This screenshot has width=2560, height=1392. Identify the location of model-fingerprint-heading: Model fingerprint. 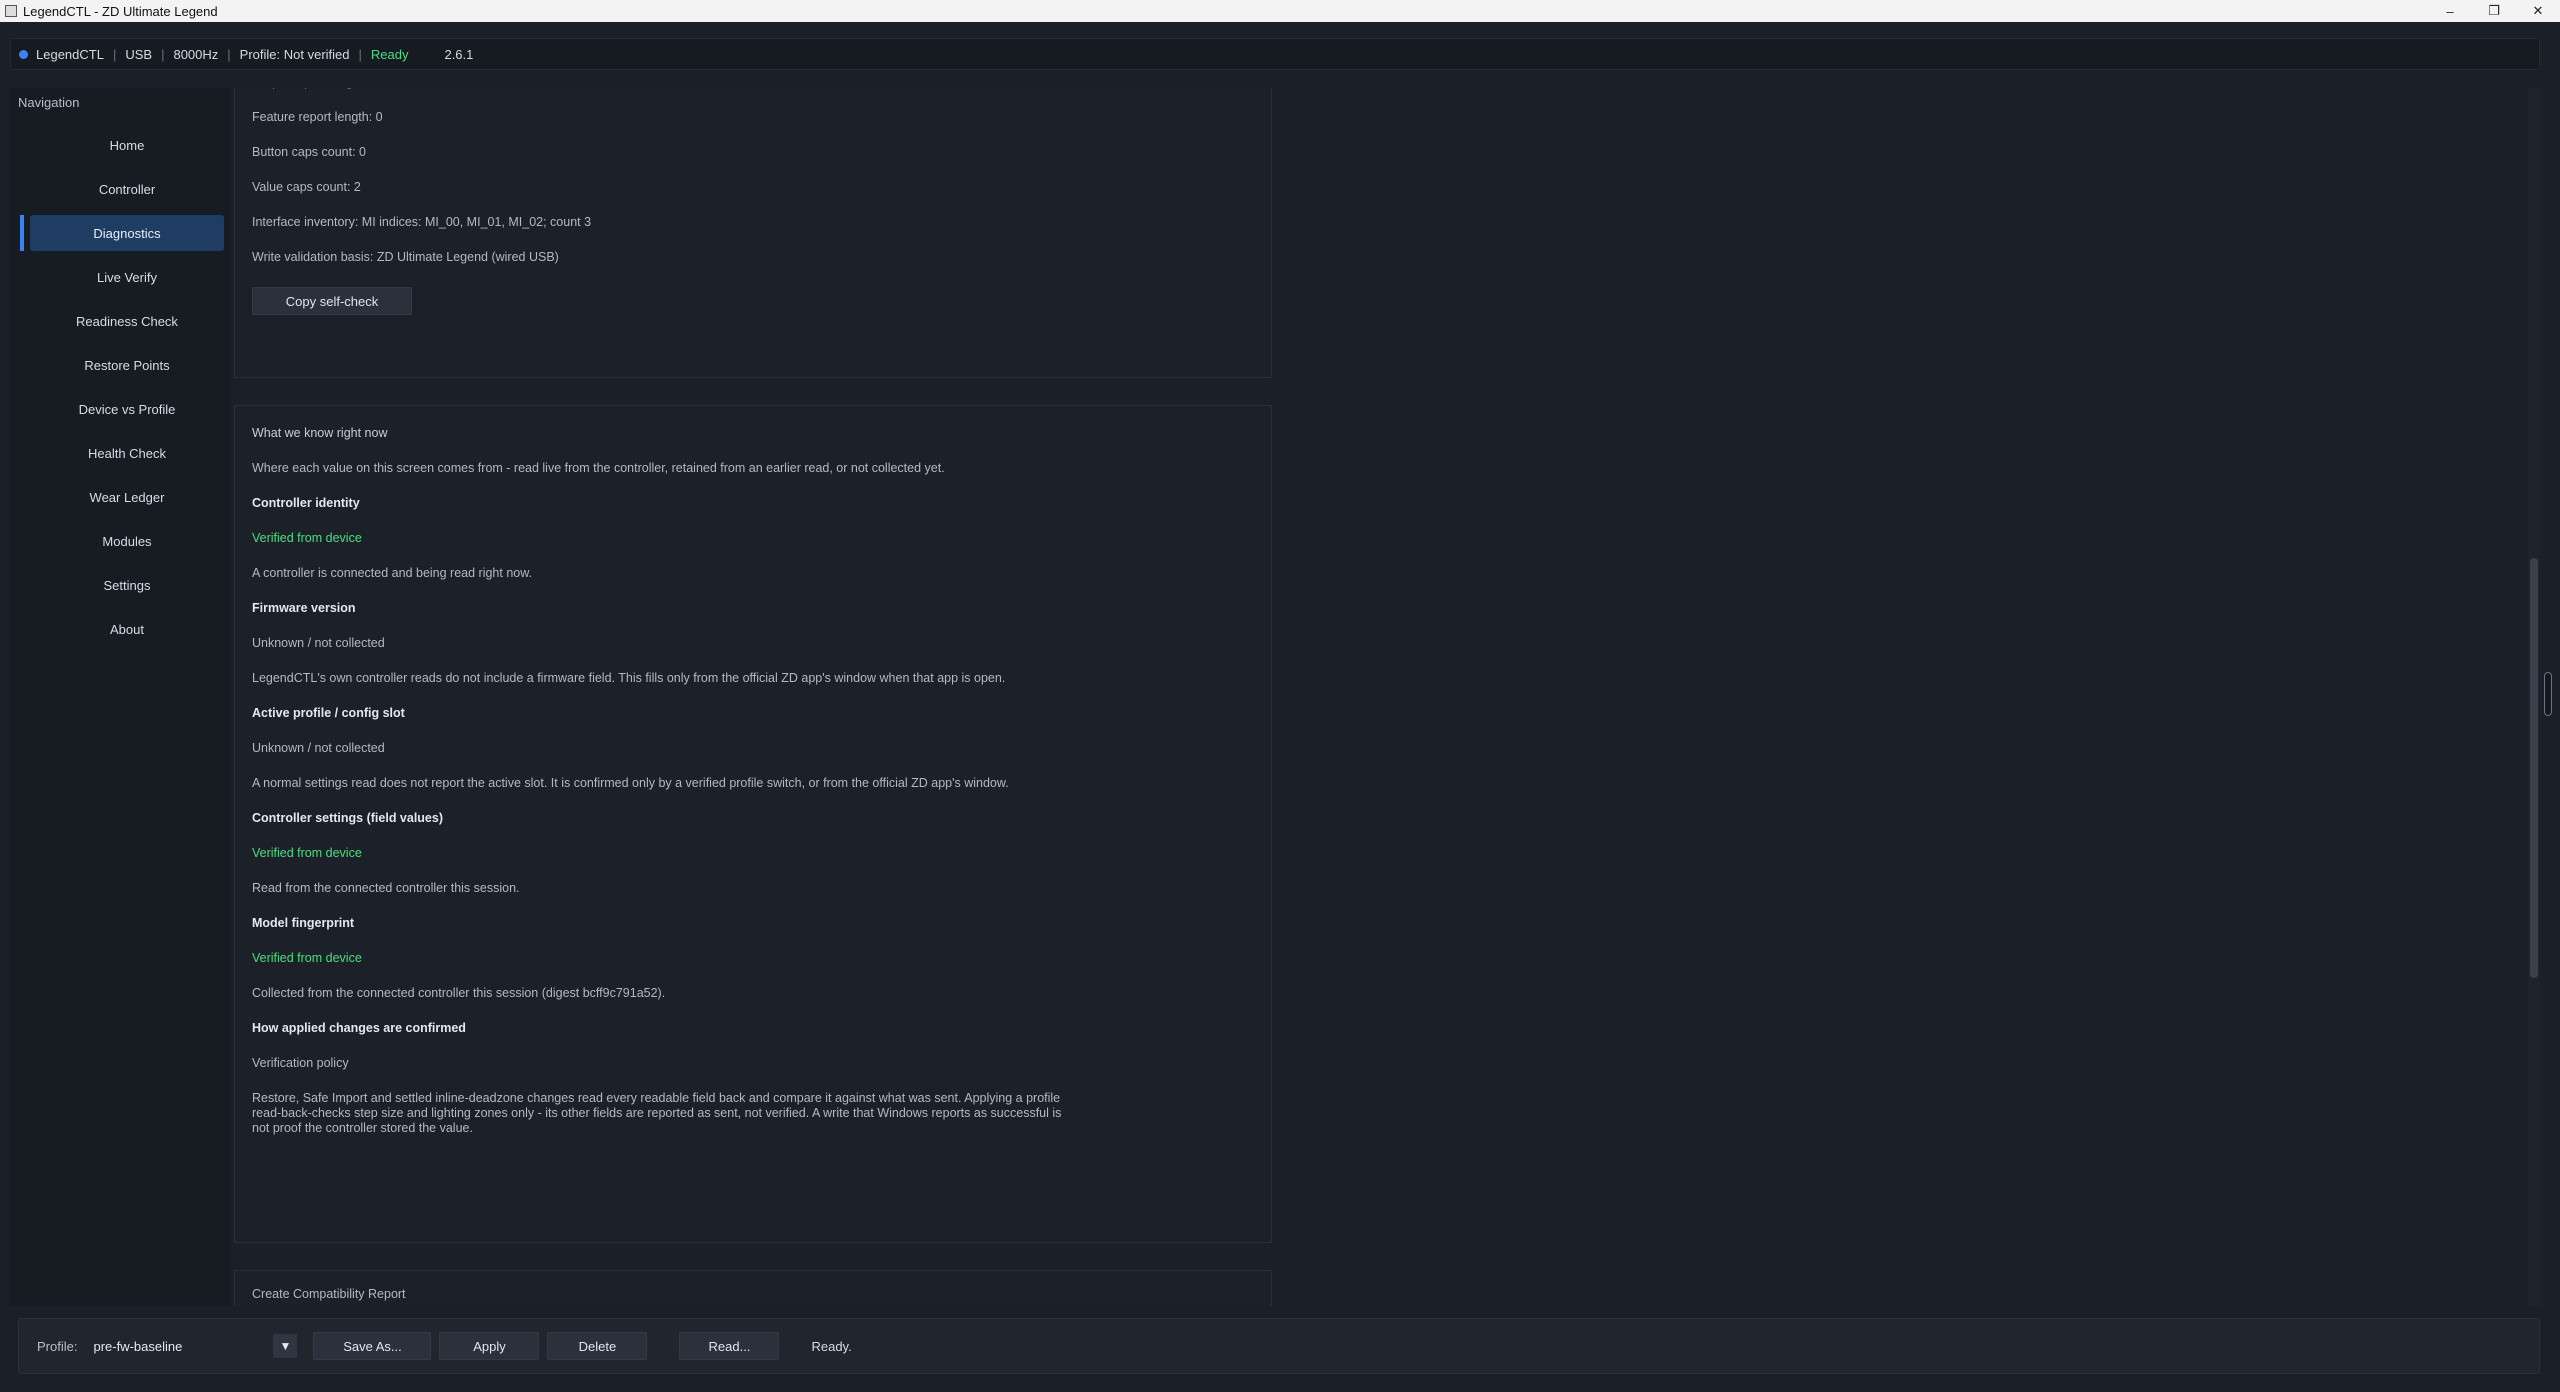
(303, 923).